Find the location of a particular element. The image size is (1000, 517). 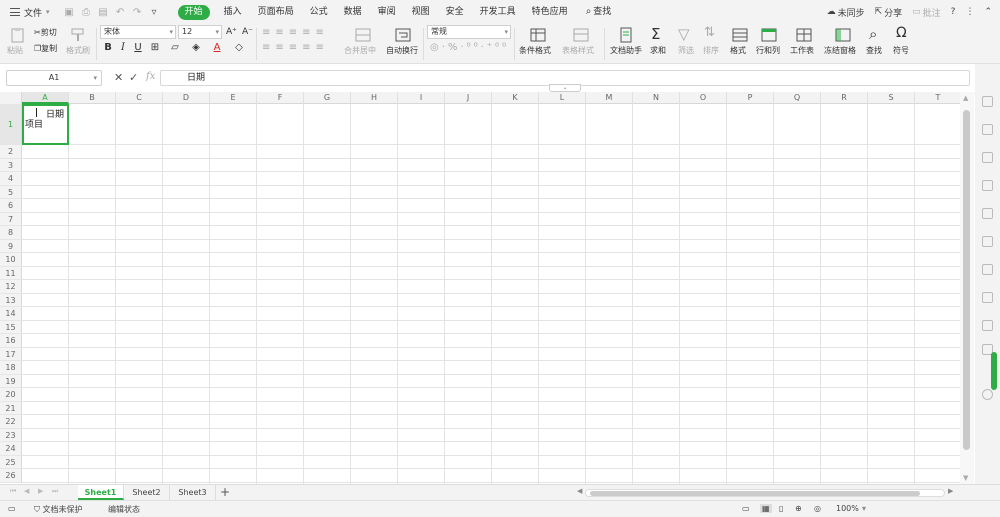

sheet-tab-2: Sheet2 is located at coordinates (147, 492).